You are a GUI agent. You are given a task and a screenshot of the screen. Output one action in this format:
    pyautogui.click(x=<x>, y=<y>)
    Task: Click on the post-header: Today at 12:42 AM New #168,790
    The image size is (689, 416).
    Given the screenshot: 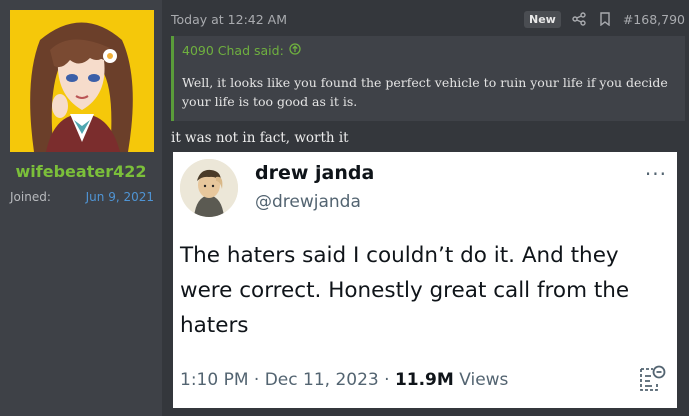 What is the action you would take?
    pyautogui.click(x=428, y=19)
    